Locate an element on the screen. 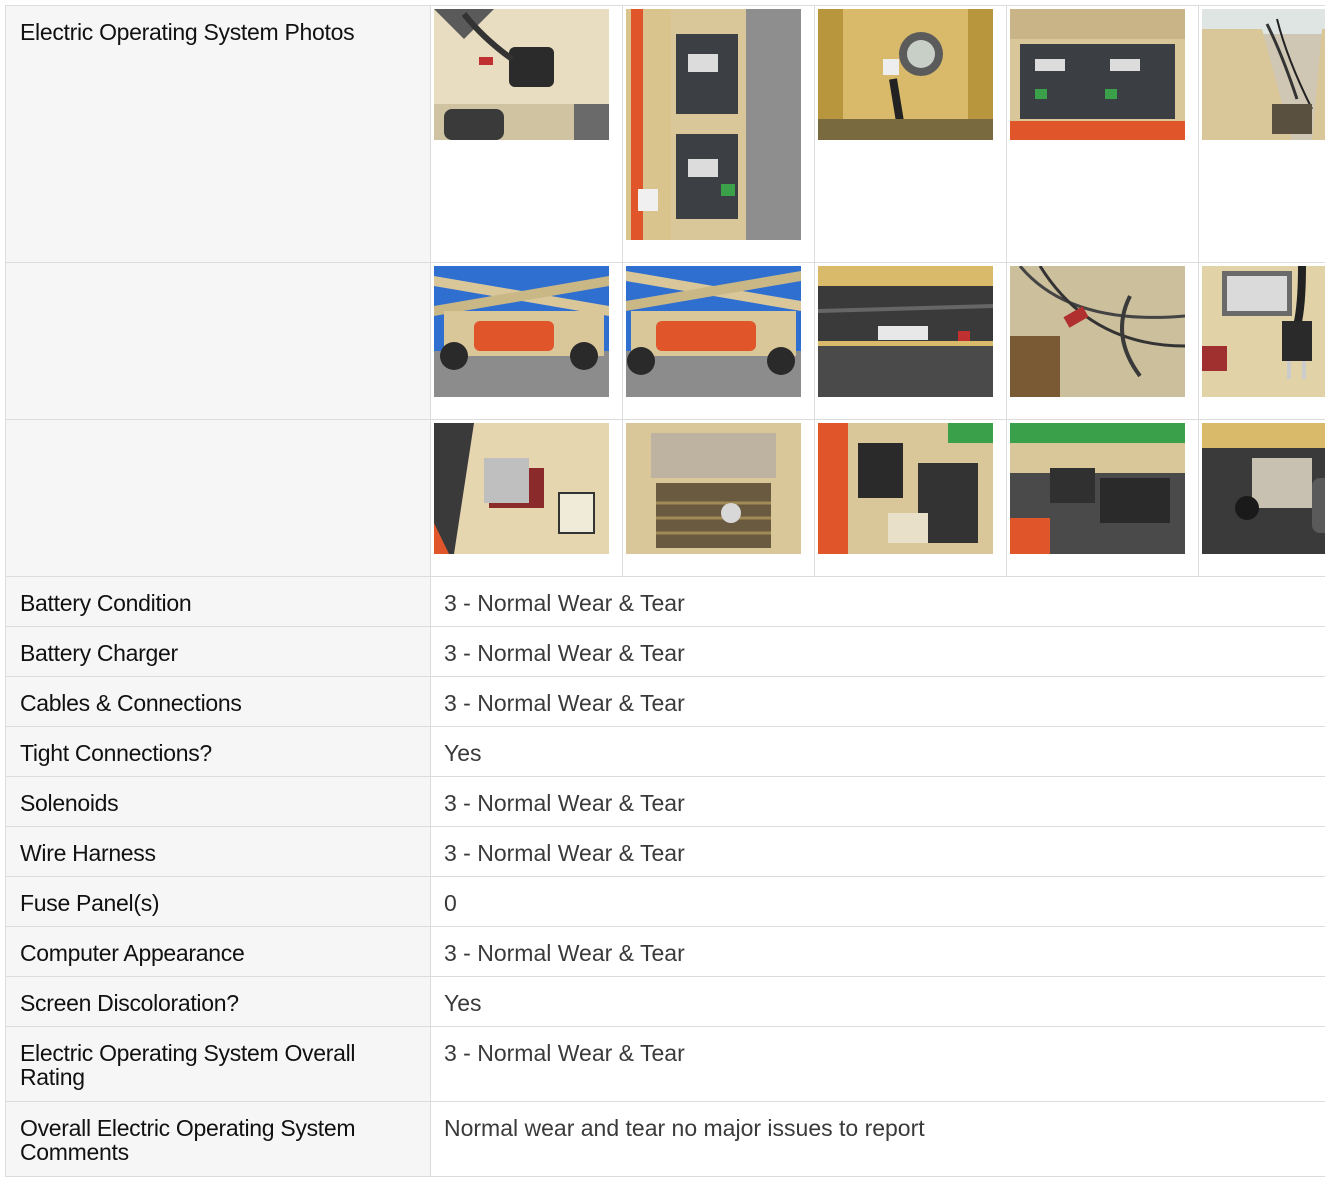 This screenshot has width=1325, height=1177. scissor-lift-side-photo is located at coordinates (521, 331).